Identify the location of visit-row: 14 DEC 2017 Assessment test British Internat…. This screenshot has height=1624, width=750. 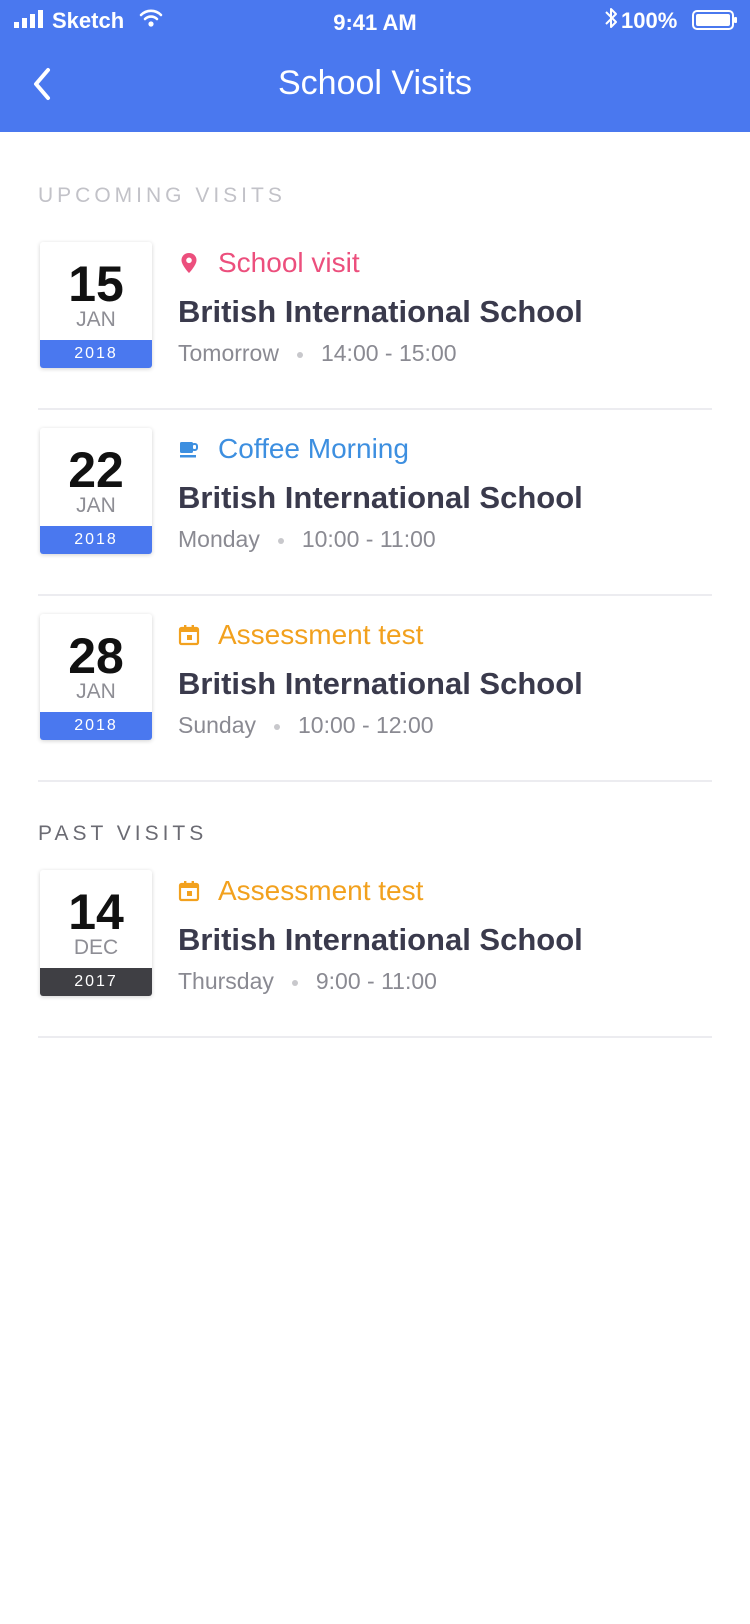
(375, 945).